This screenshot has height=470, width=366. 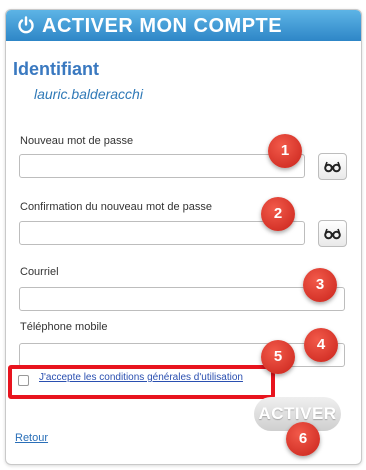 I want to click on new-password-field, so click(x=162, y=166).